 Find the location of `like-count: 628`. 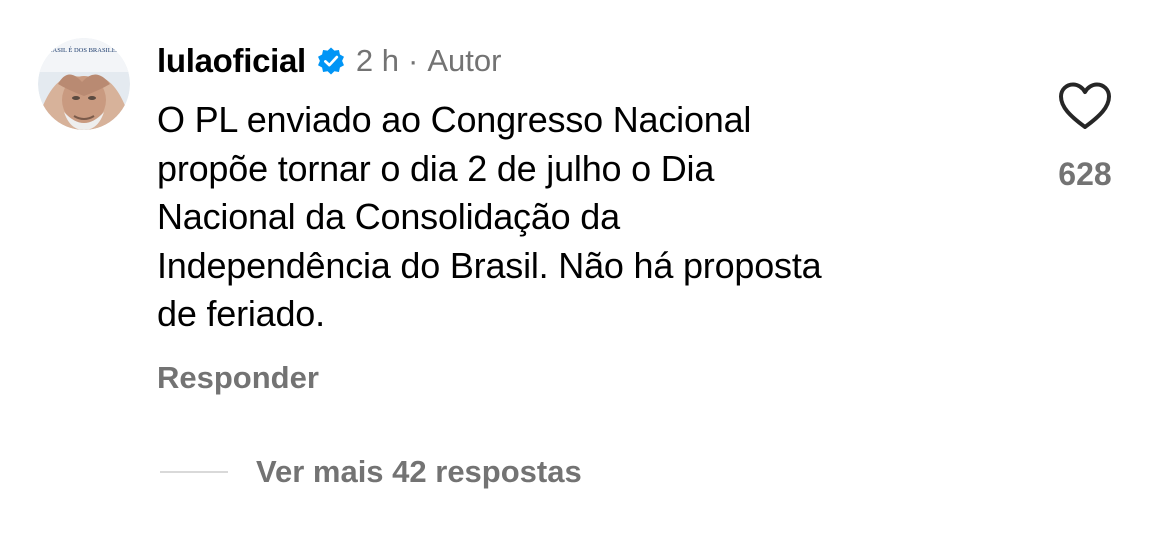

like-count: 628 is located at coordinates (1085, 174).